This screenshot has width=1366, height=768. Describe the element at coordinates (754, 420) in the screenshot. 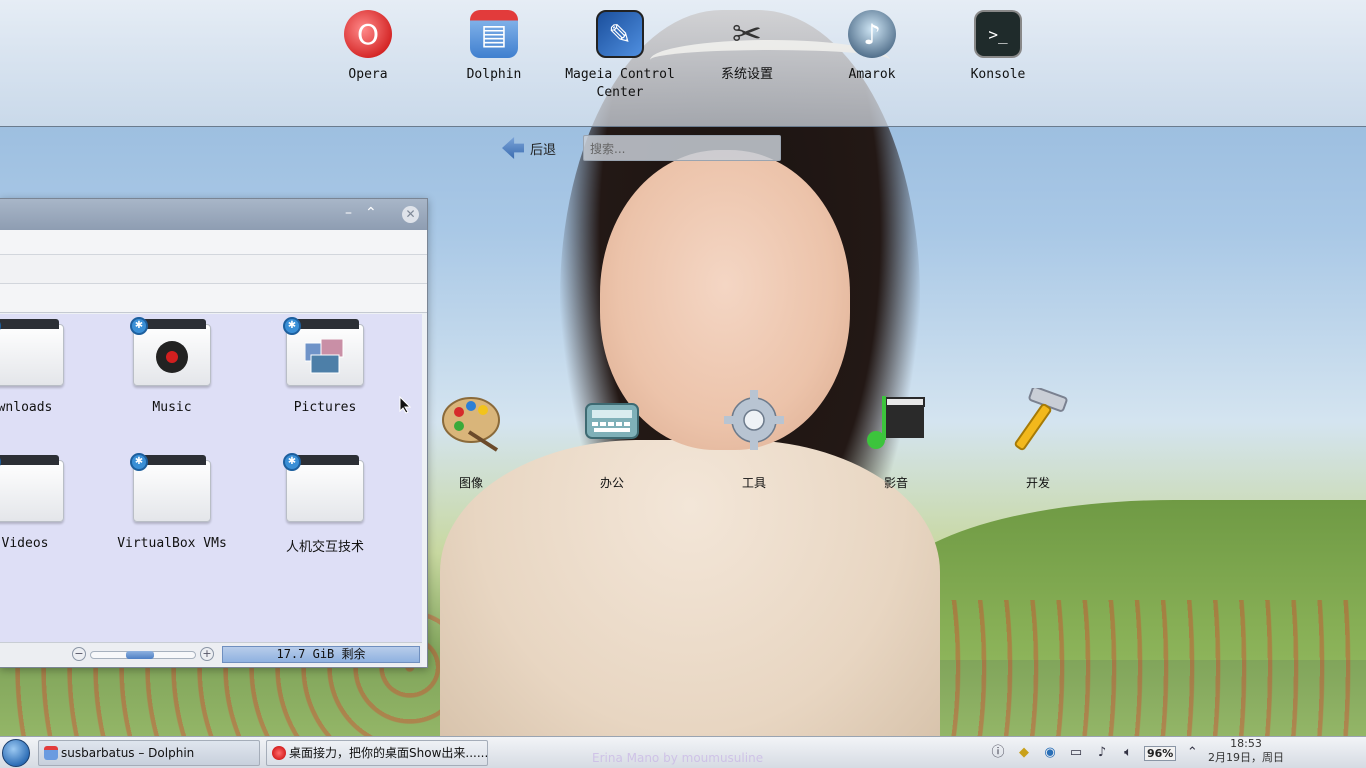

I see `gear-icon` at that location.